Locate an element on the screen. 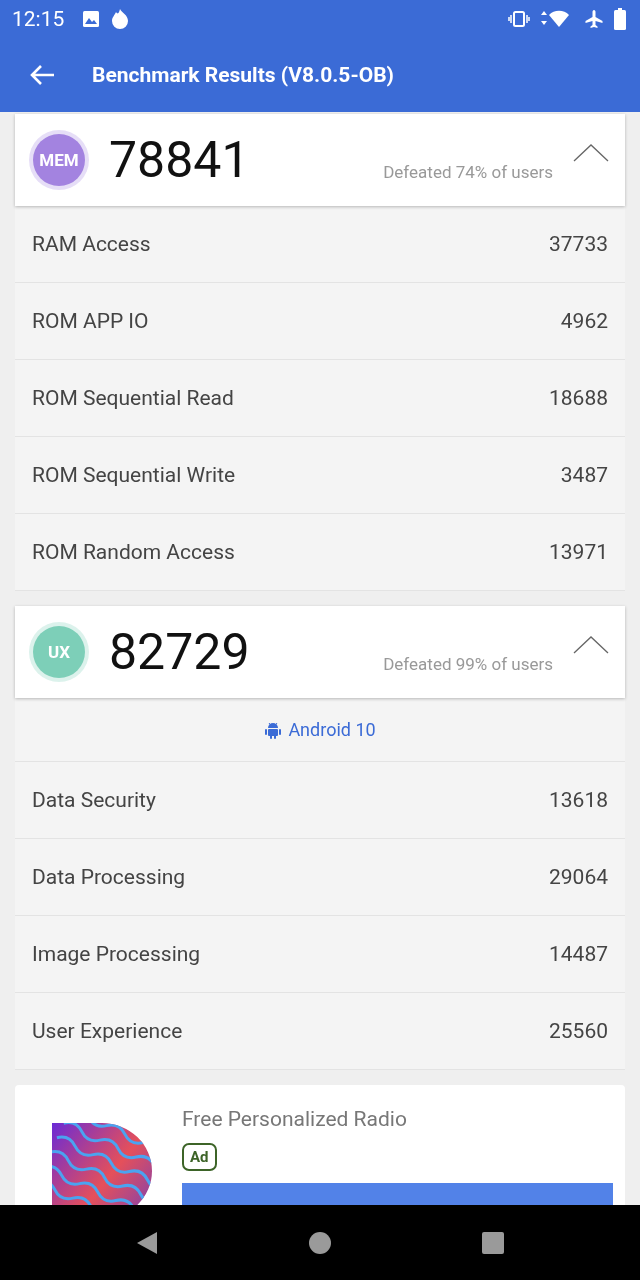 Image resolution: width=640 pixels, height=1280 pixels. rank-text: Defeated 99% of users is located at coordinates (468, 664).